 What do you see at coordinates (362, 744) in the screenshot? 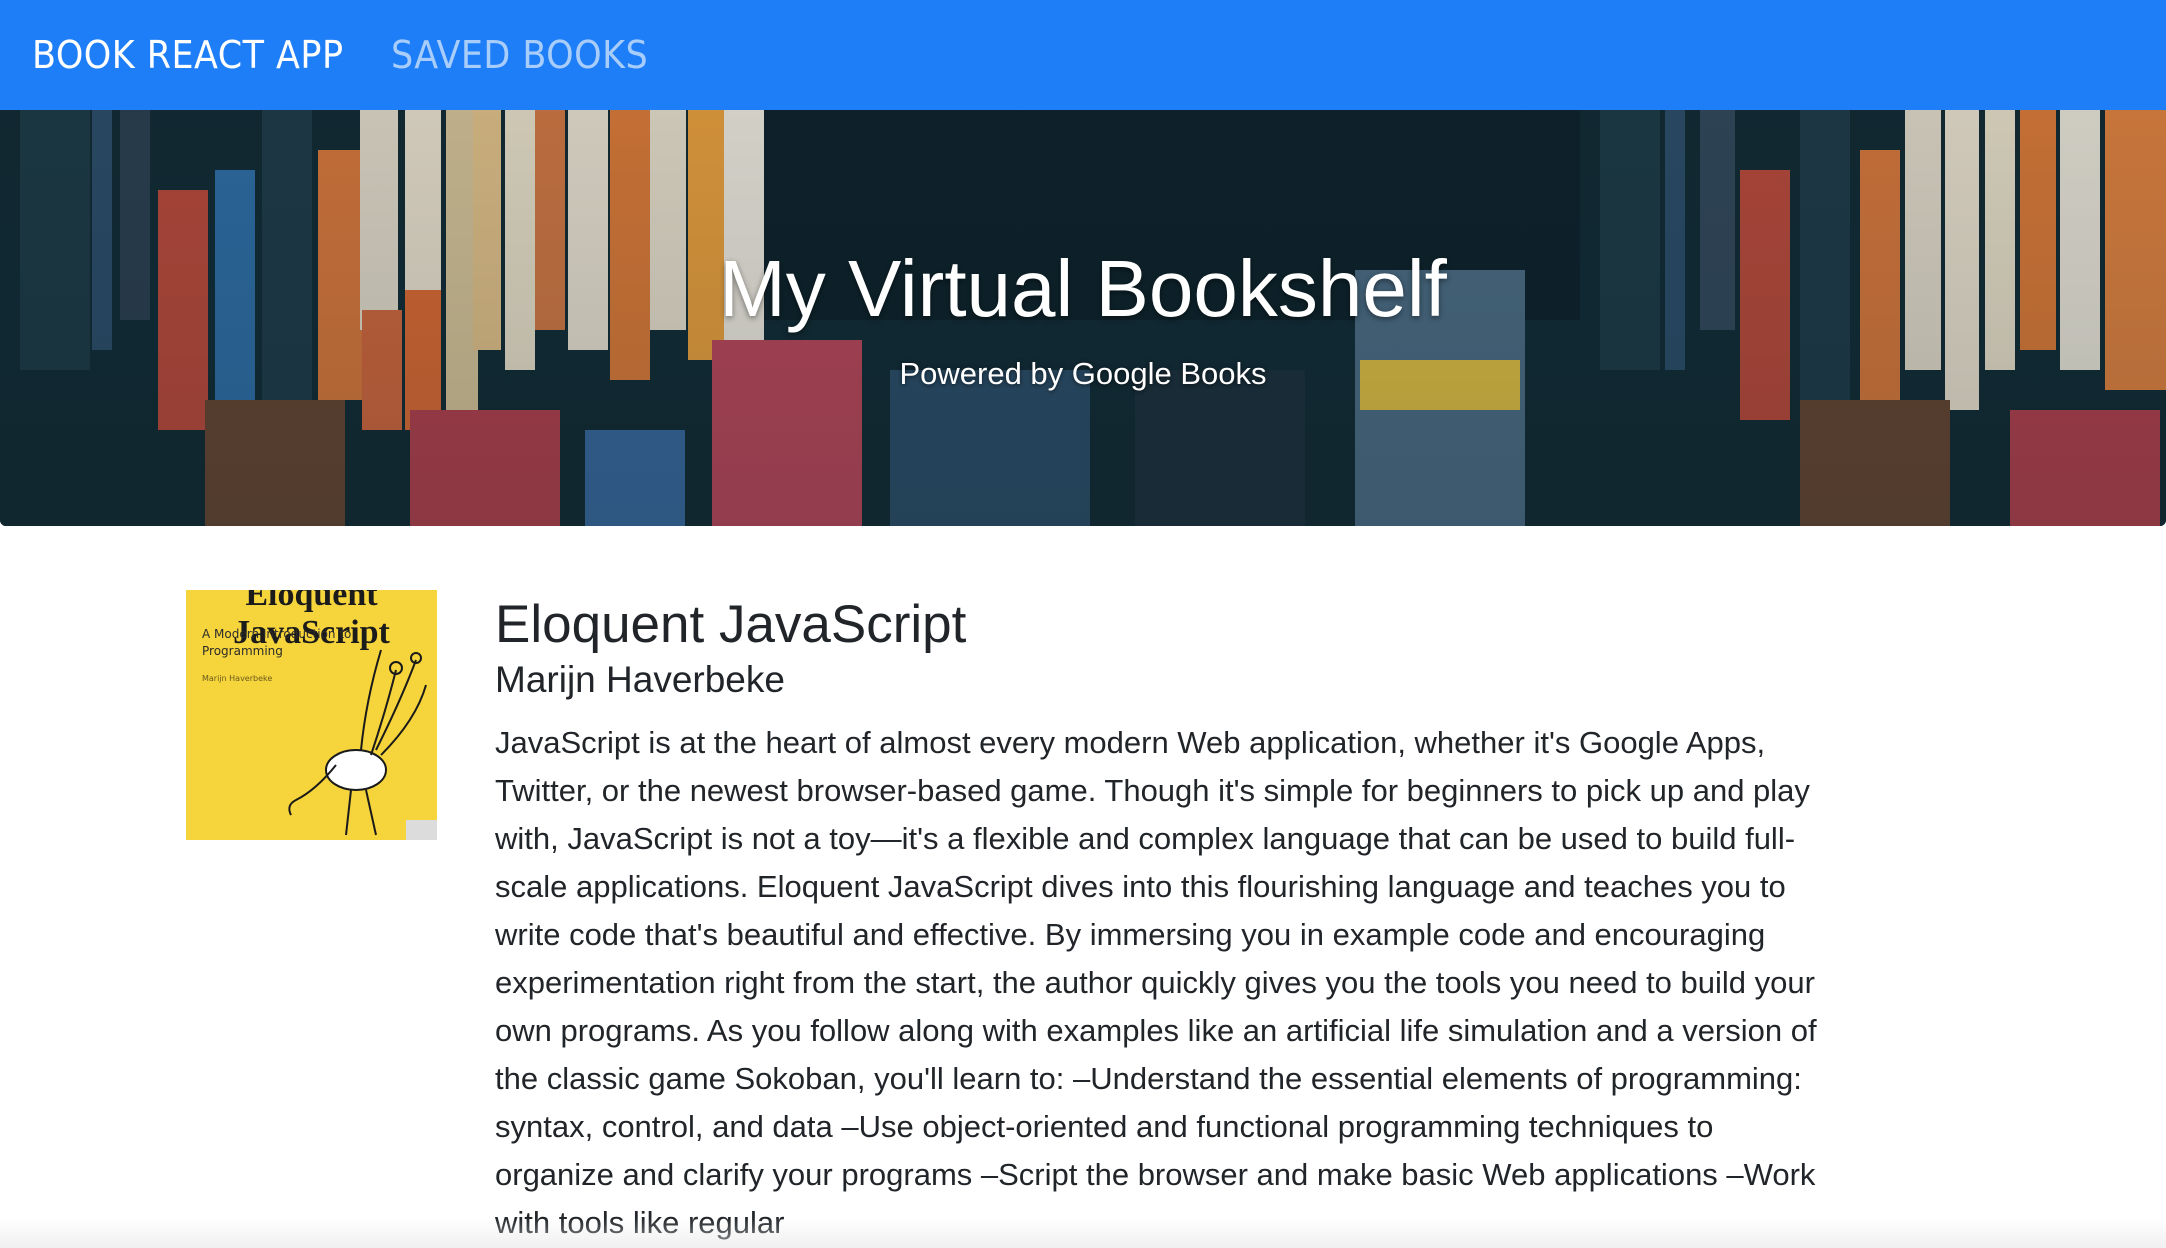
I see `bird-illustration-icon` at bounding box center [362, 744].